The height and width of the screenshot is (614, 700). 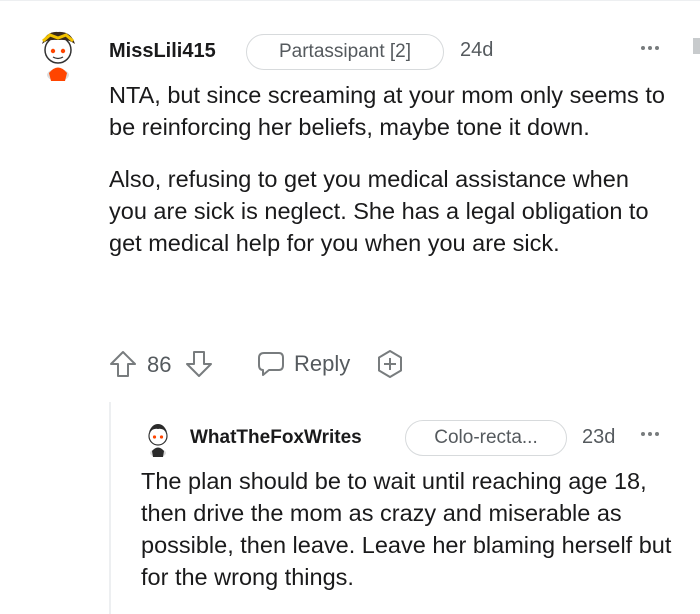 I want to click on comment-actions: 86 Reply, so click(x=268, y=364).